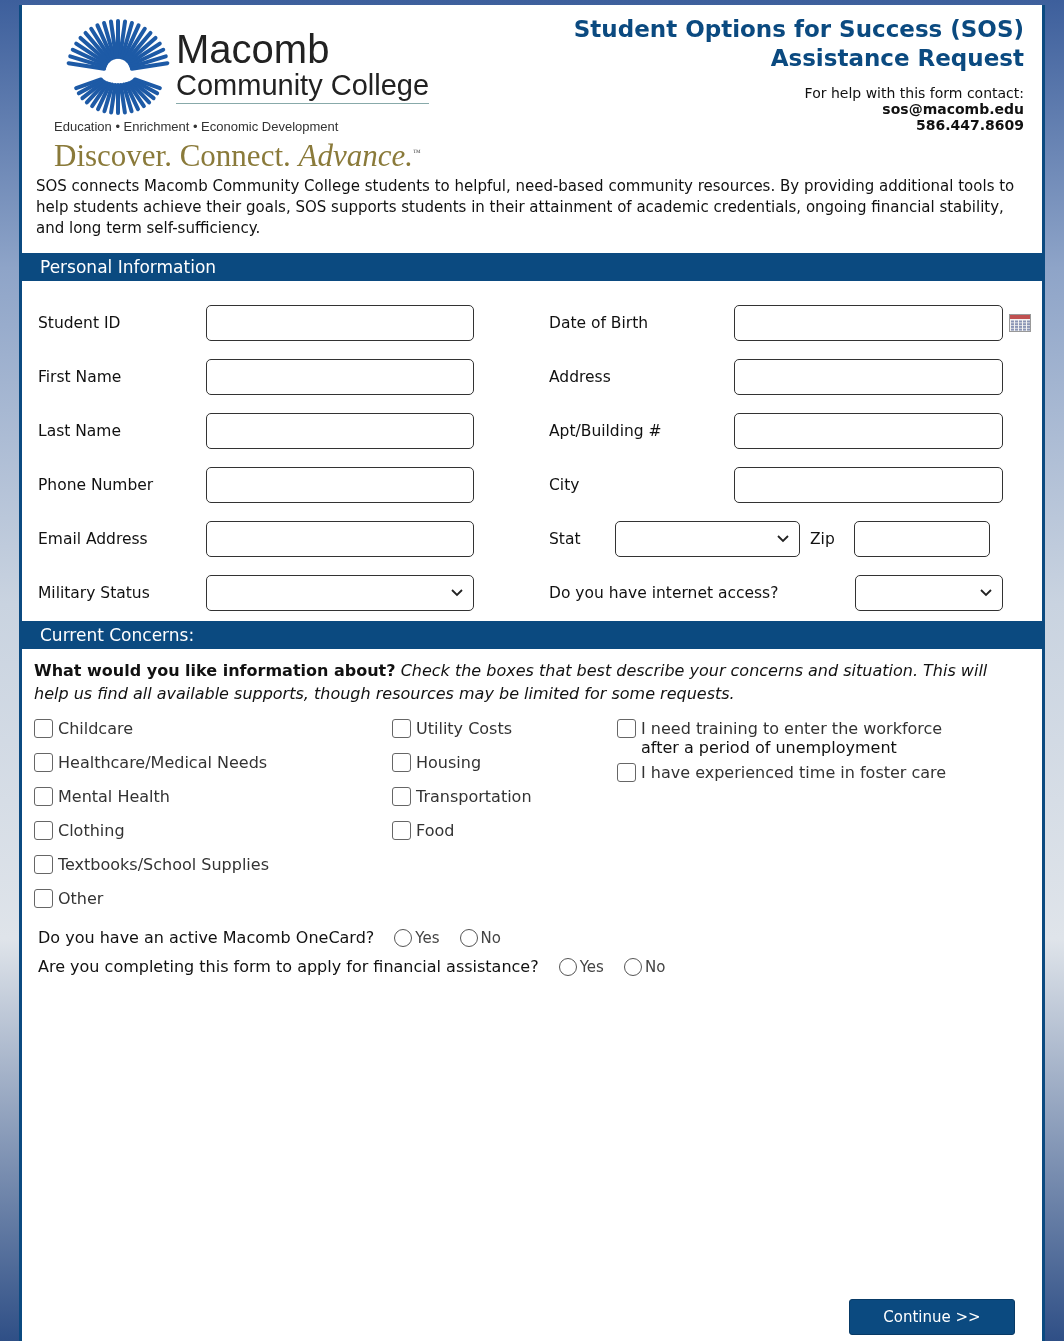 This screenshot has height=1341, width=1064. What do you see at coordinates (969, 125) in the screenshot?
I see `contact-phone: 586.447.8609` at bounding box center [969, 125].